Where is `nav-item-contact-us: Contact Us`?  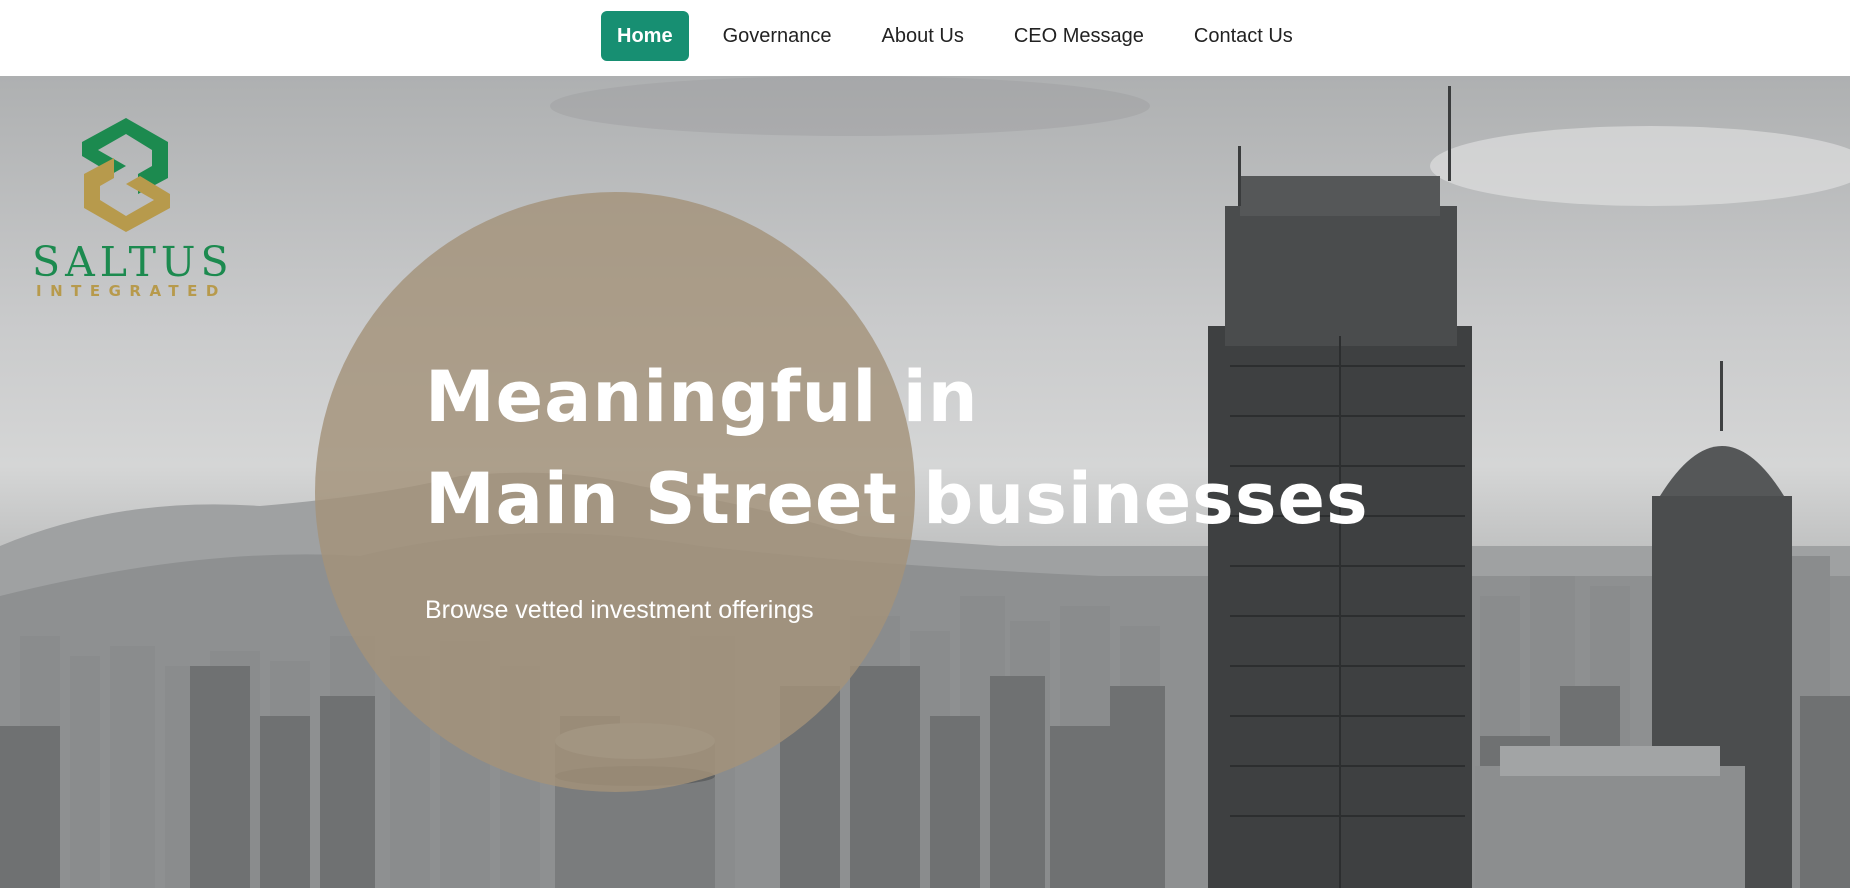 nav-item-contact-us: Contact Us is located at coordinates (1243, 36).